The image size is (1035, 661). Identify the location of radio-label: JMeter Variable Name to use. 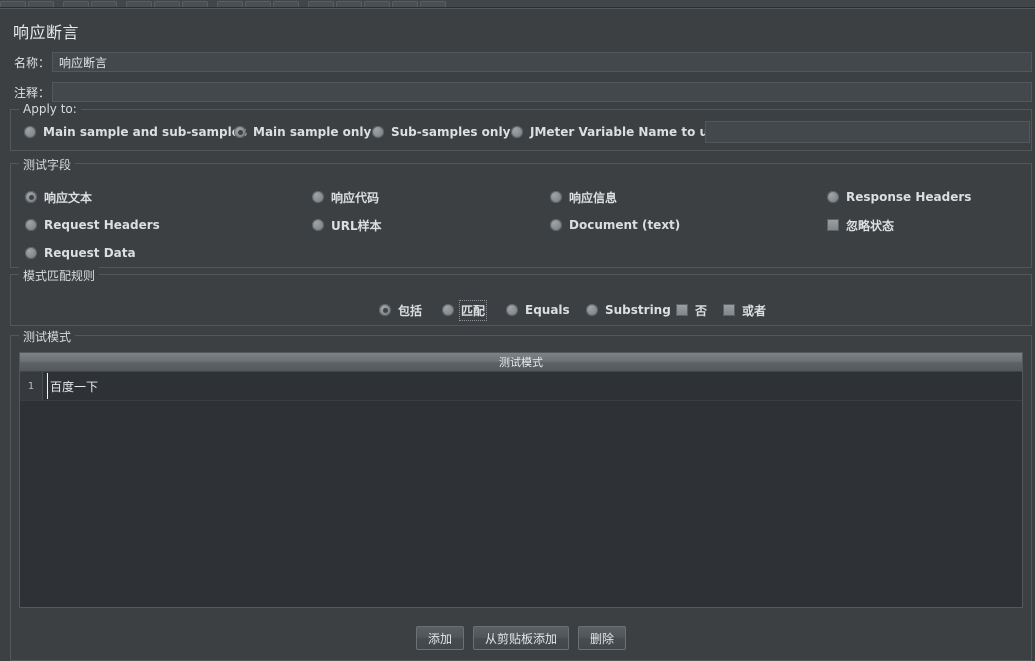
(627, 132).